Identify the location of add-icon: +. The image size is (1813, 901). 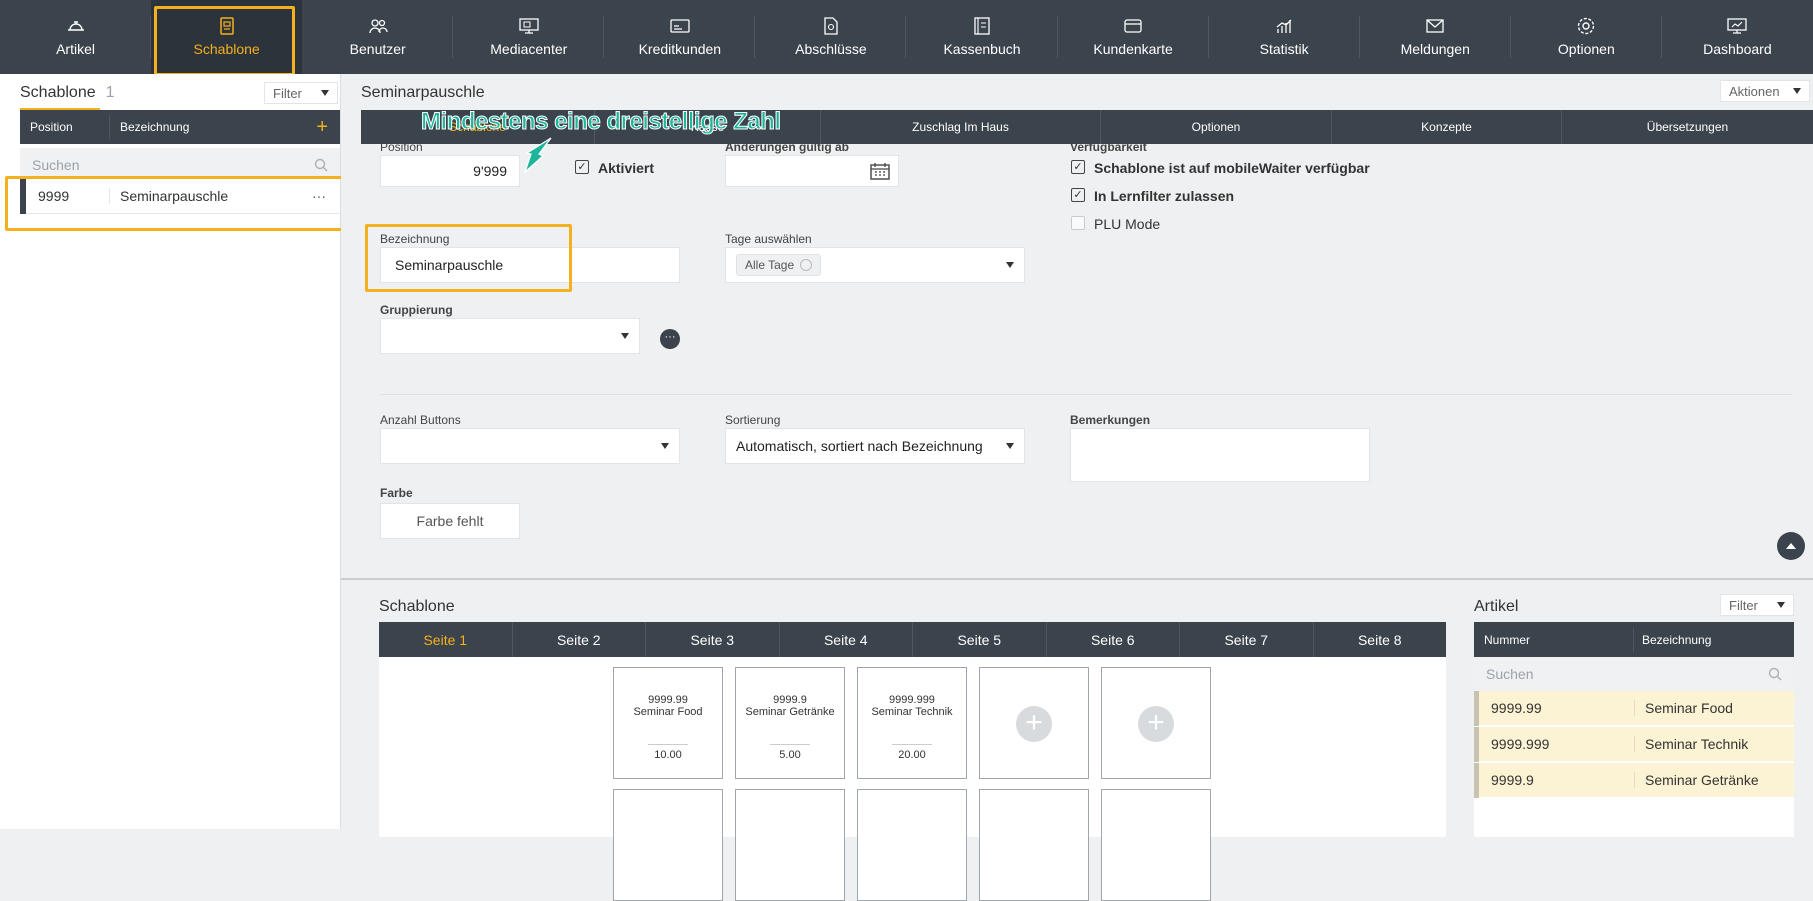
(328, 127).